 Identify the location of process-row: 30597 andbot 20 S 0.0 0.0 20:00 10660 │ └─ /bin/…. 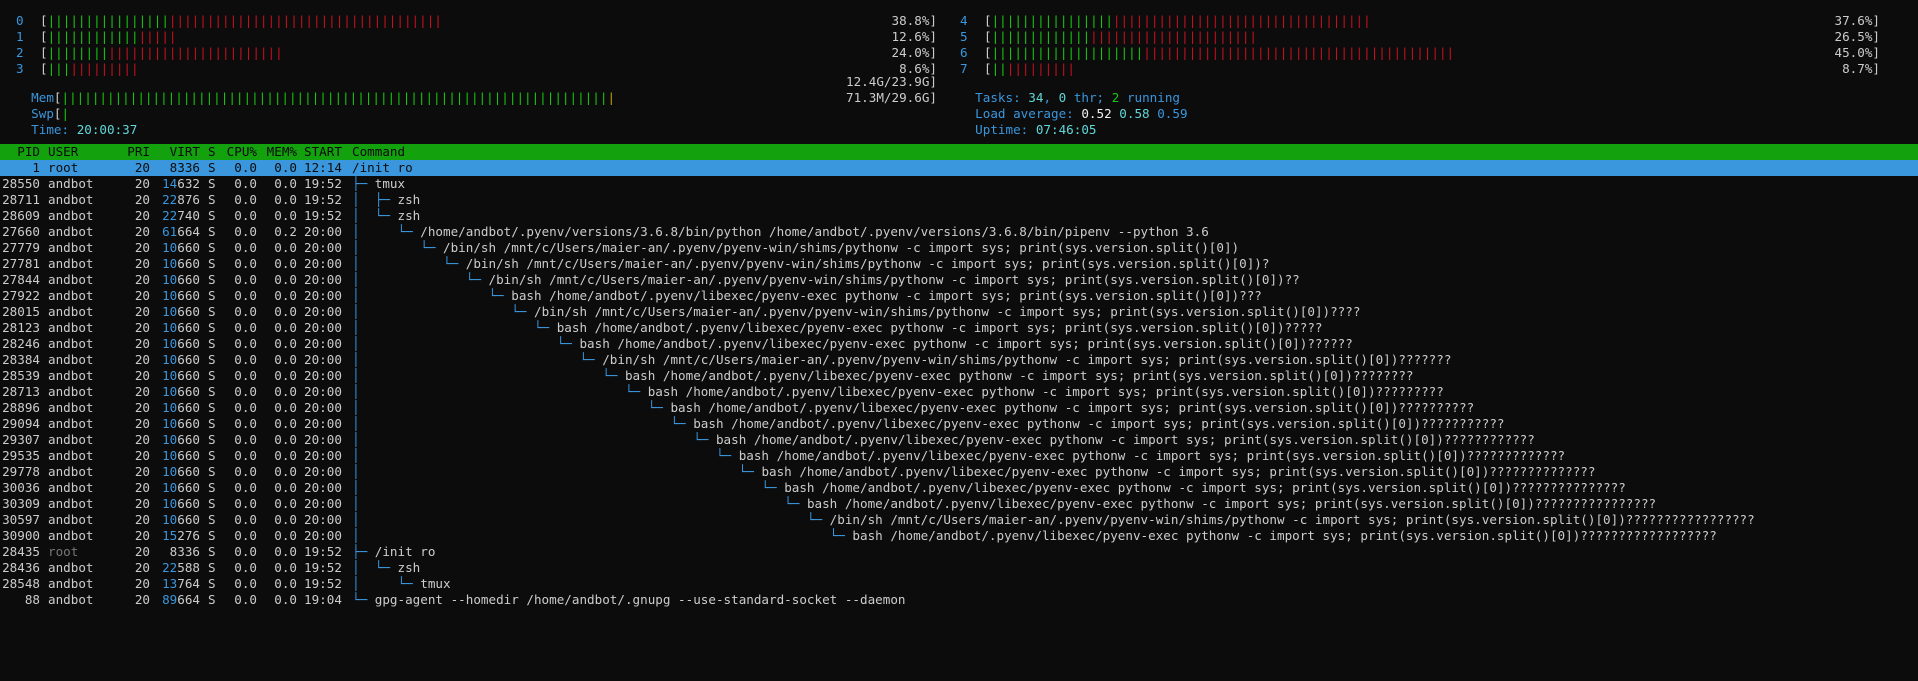
(959, 520).